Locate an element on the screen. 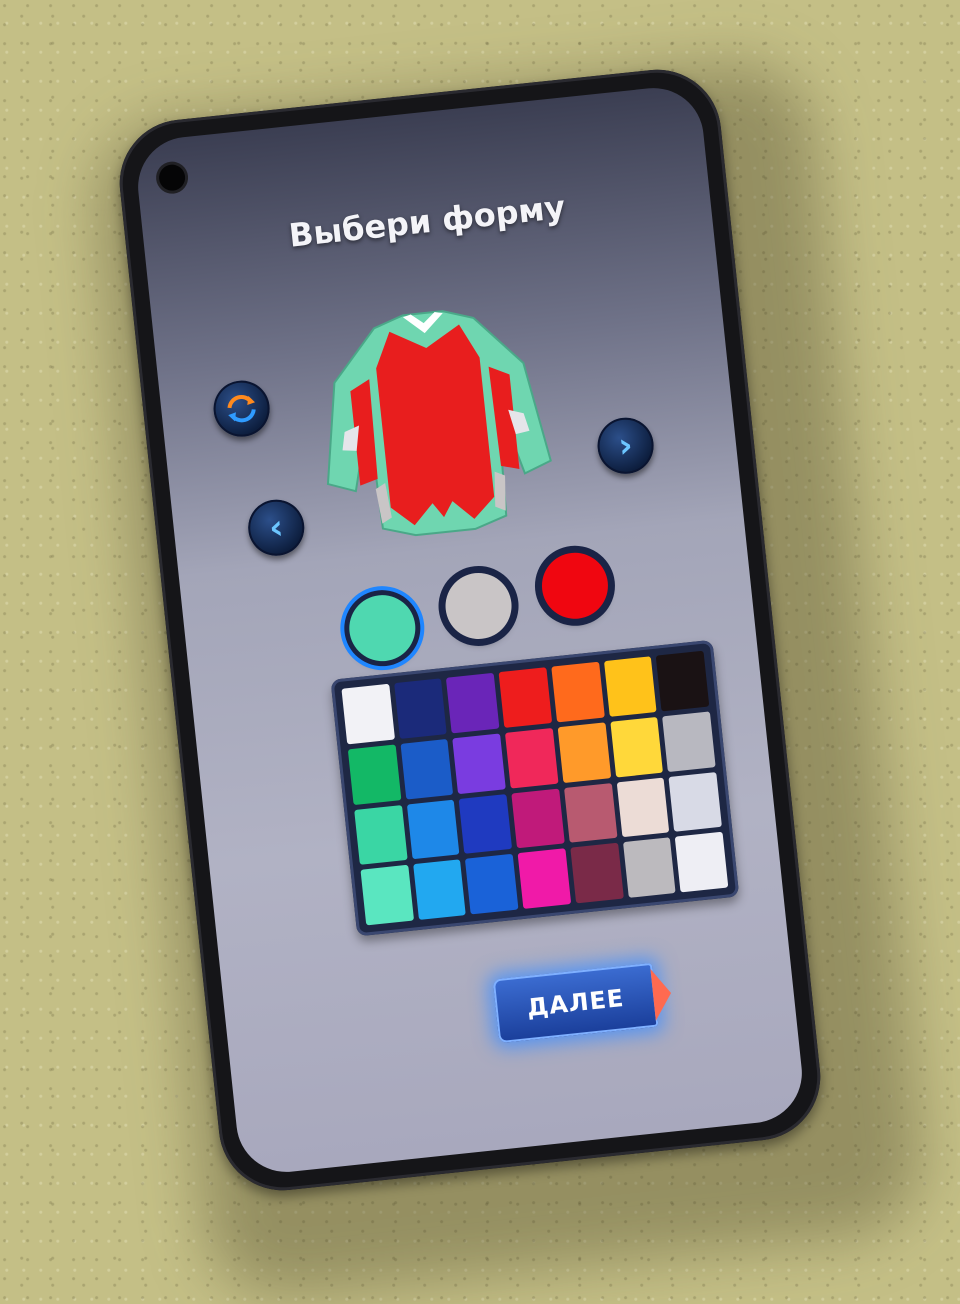 This screenshot has width=960, height=1304. front-camera is located at coordinates (172, 177).